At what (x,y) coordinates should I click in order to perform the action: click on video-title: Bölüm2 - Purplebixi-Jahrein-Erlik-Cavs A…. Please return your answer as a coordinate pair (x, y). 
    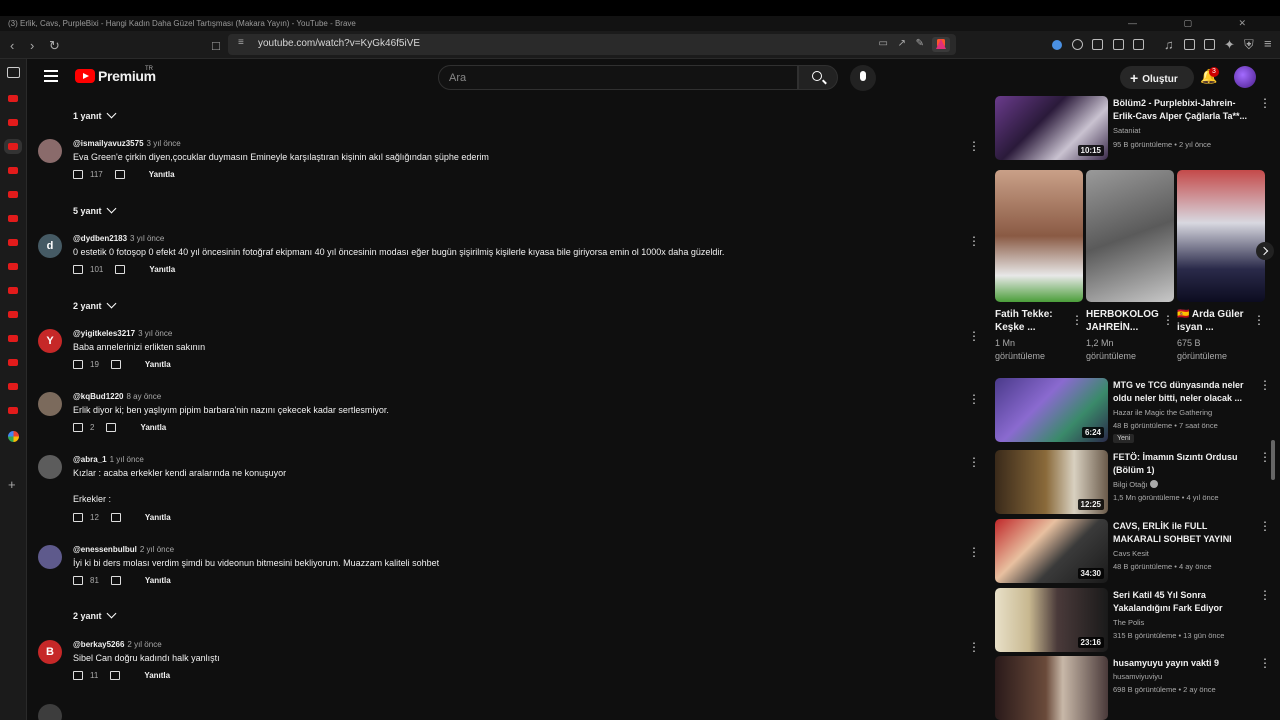
    Looking at the image, I should click on (1182, 110).